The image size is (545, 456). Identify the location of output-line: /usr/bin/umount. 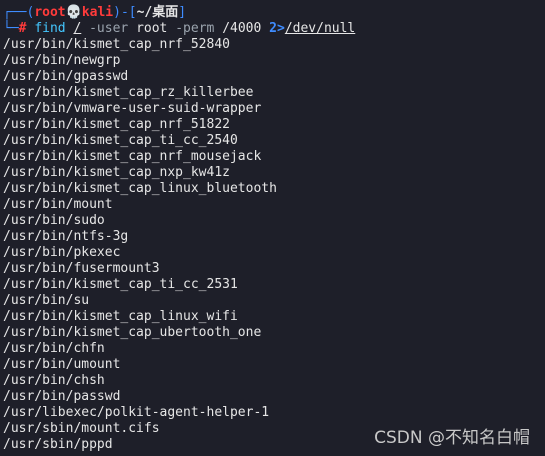
(62, 364).